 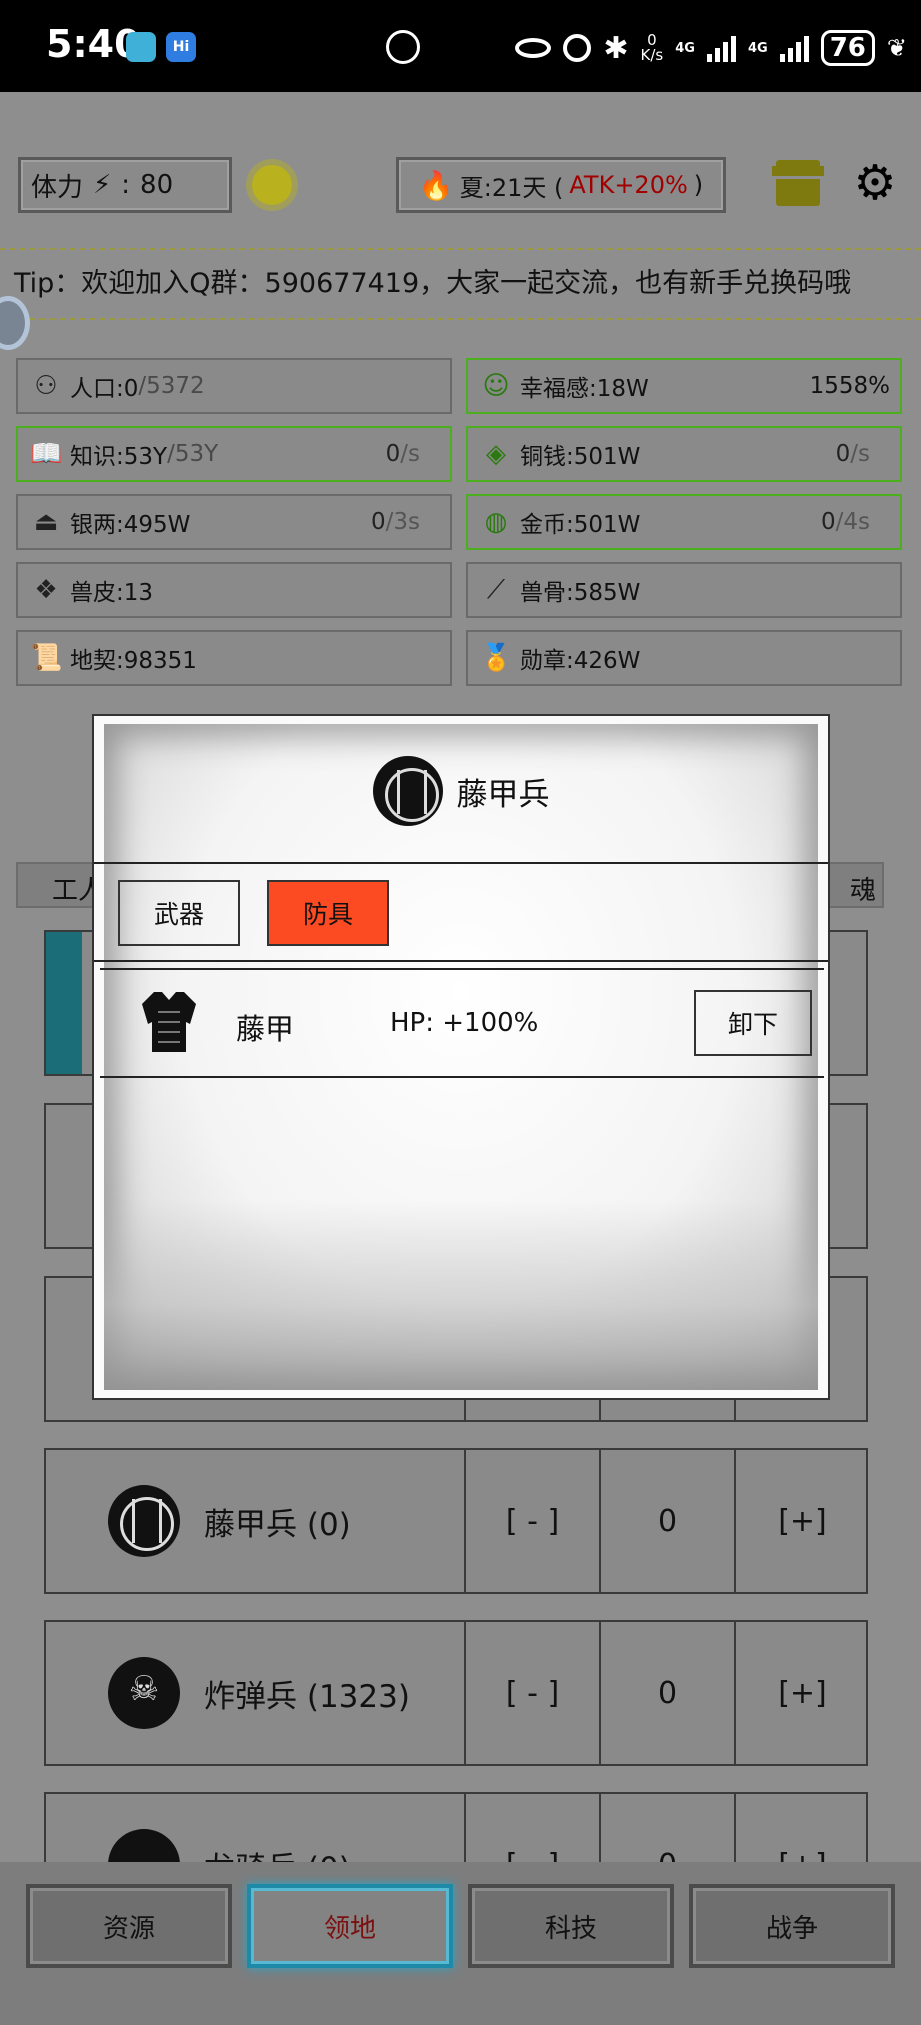 What do you see at coordinates (403, 47) in the screenshot?
I see `data-saver-icon` at bounding box center [403, 47].